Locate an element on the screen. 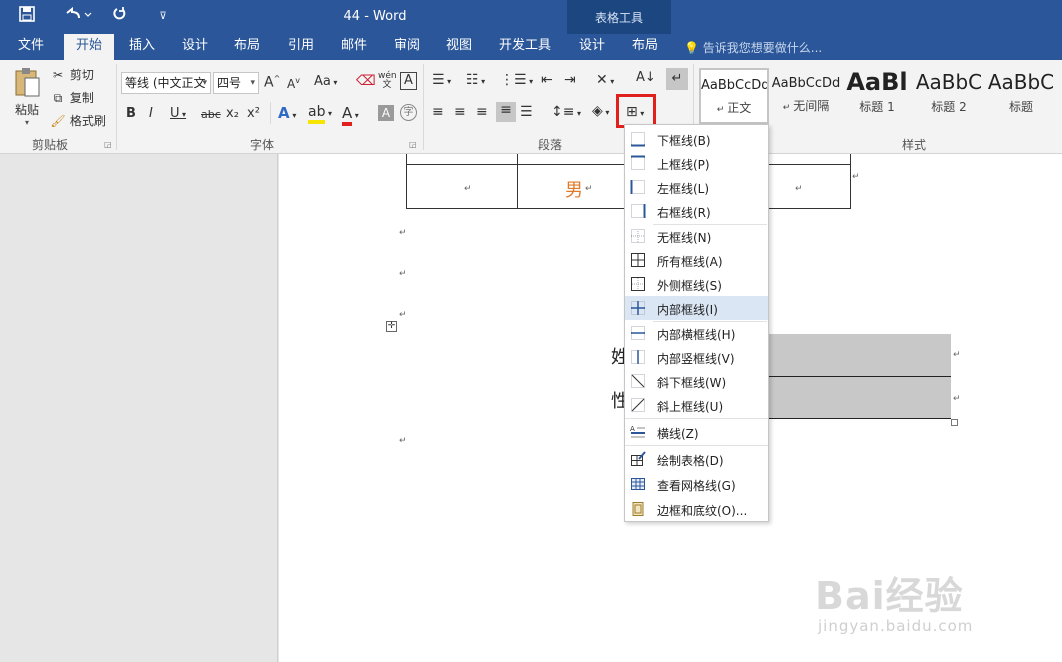 This screenshot has height=662, width=1062. bold-button: B is located at coordinates (131, 113).